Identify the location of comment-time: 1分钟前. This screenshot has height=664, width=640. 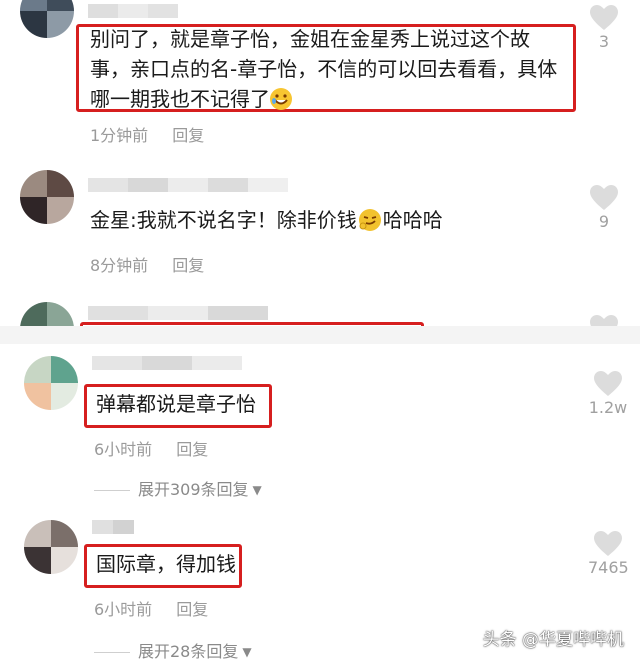
(119, 135).